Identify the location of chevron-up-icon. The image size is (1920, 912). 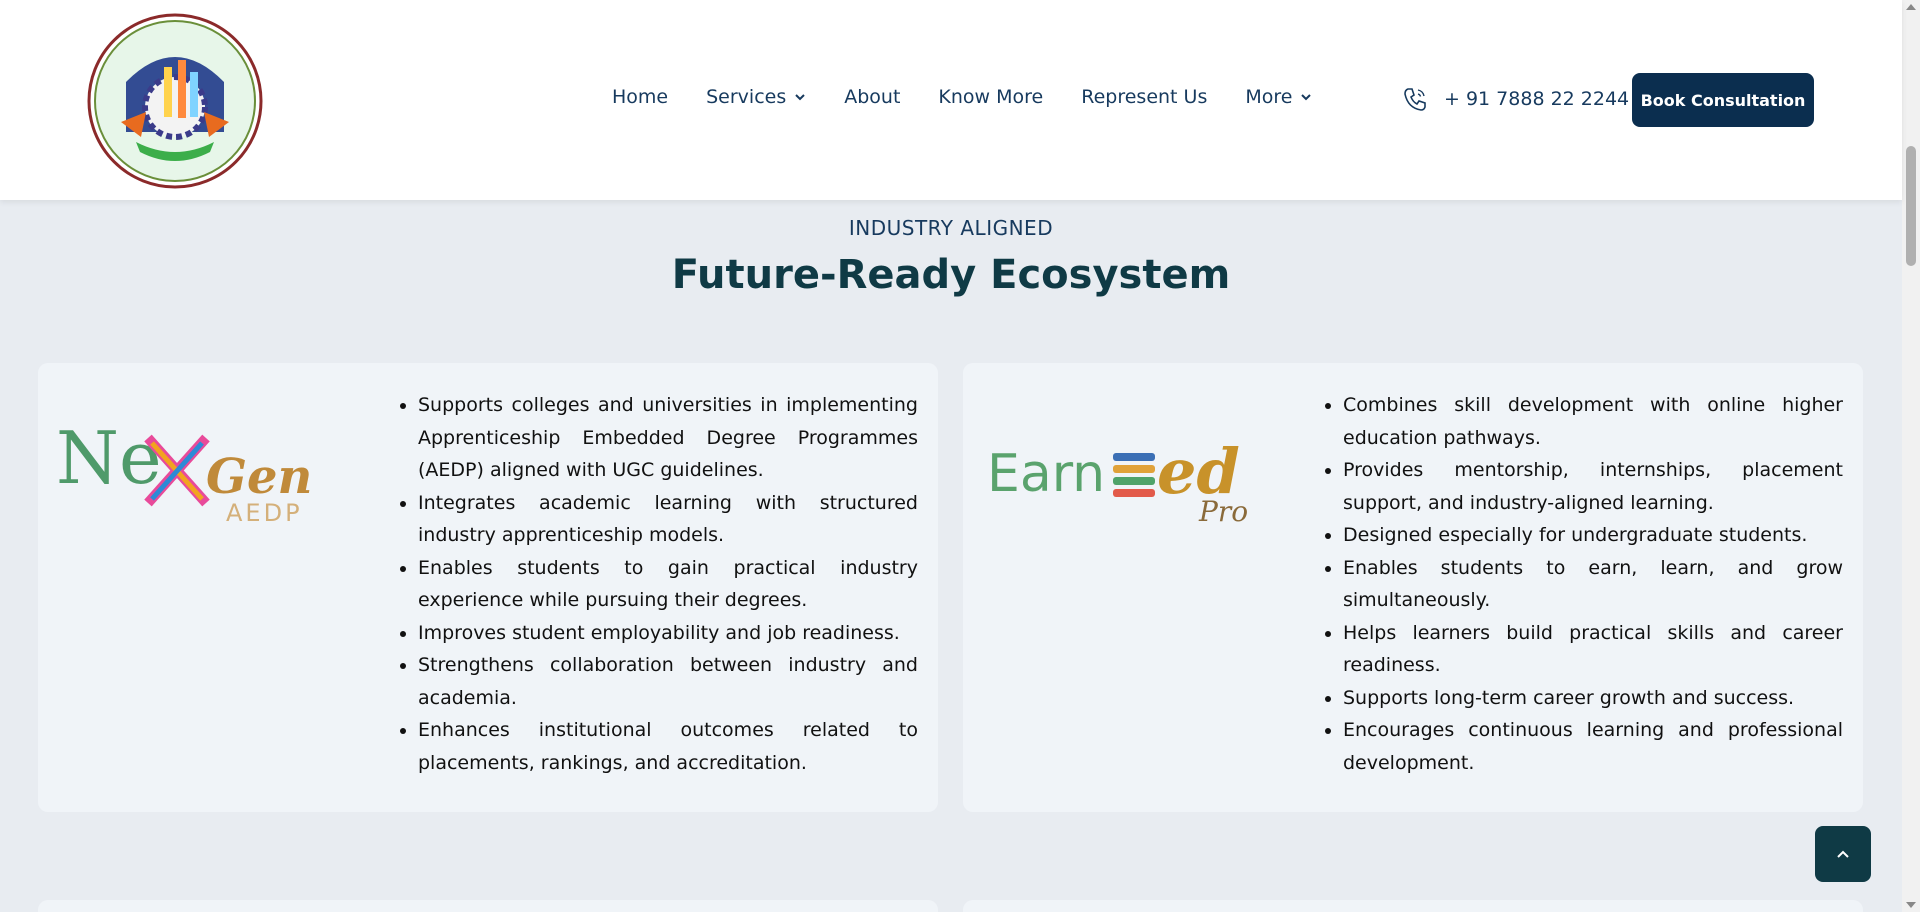
(1843, 854).